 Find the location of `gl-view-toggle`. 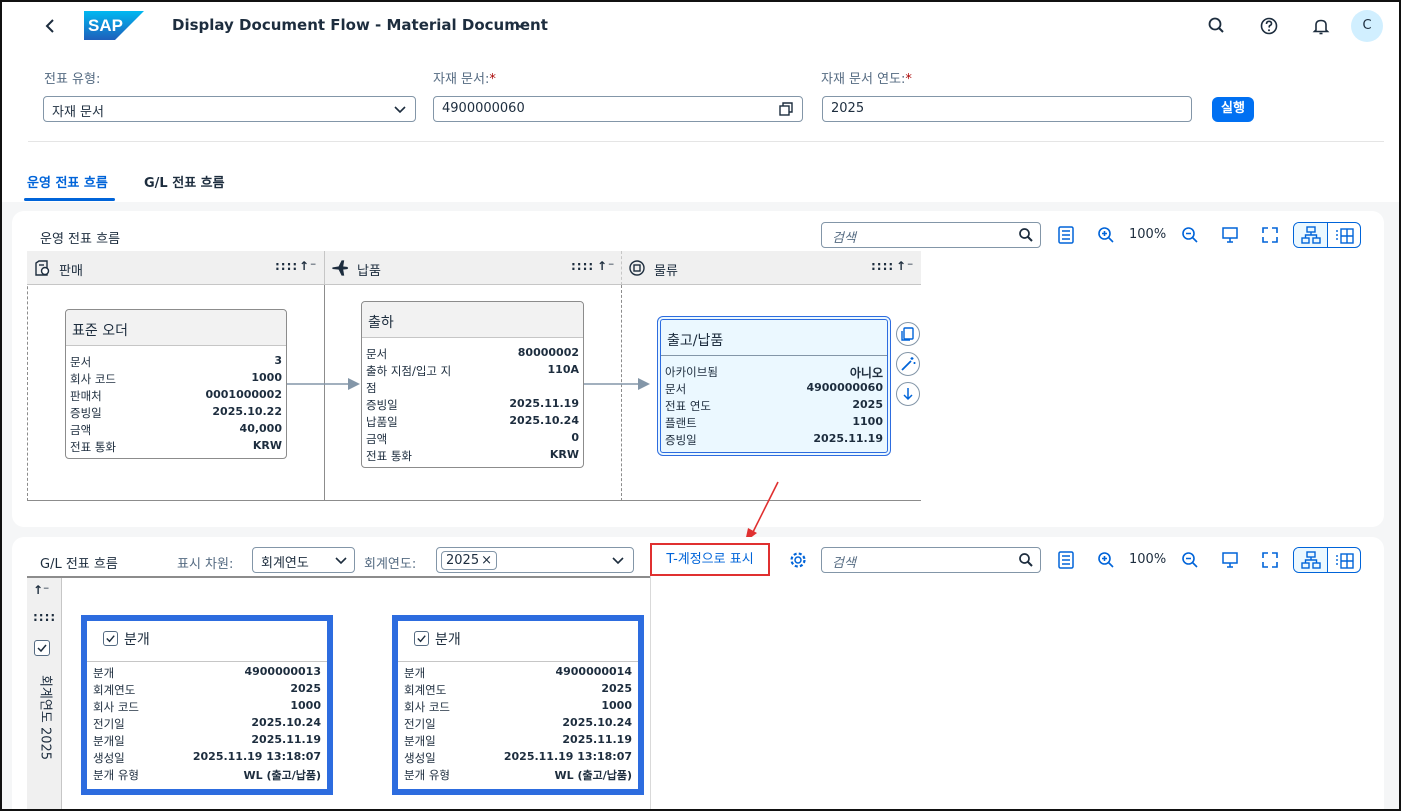

gl-view-toggle is located at coordinates (1327, 560).